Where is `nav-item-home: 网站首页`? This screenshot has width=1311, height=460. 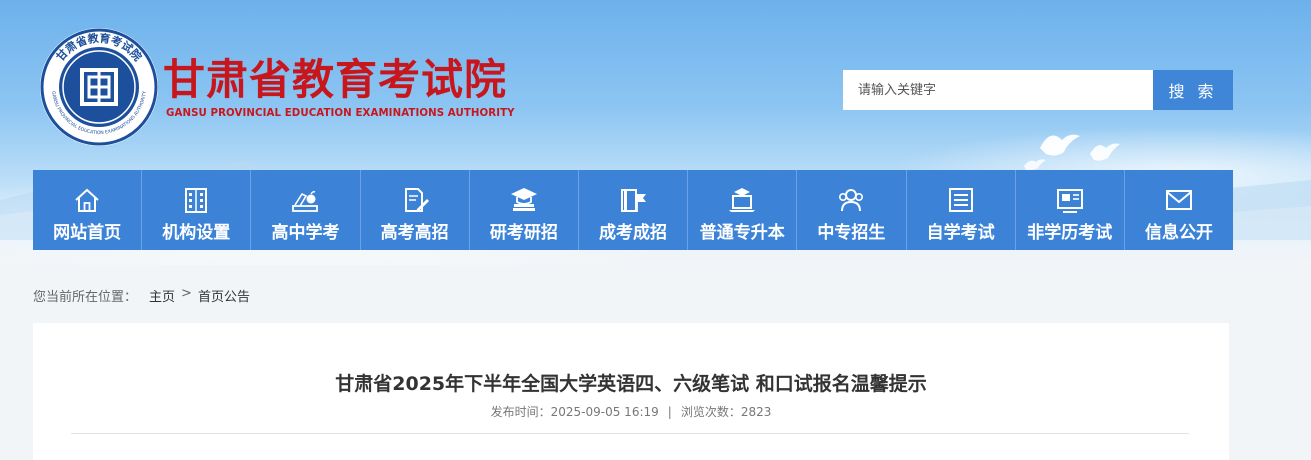
nav-item-home: 网站首页 is located at coordinates (88, 210).